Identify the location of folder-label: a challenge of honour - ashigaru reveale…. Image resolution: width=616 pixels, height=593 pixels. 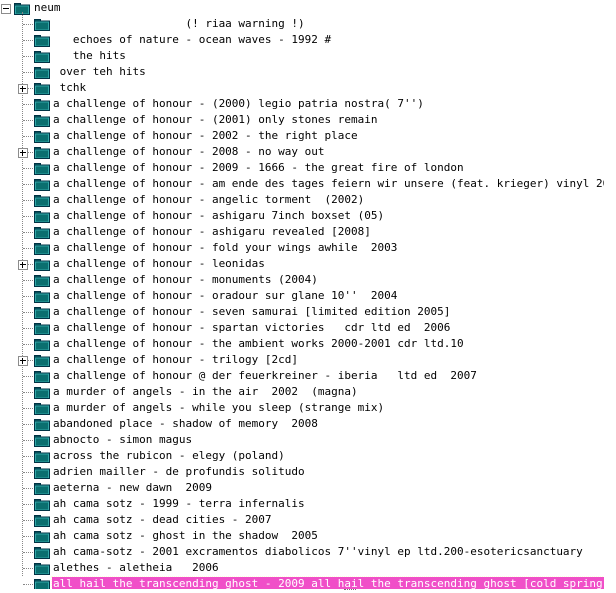
(212, 231).